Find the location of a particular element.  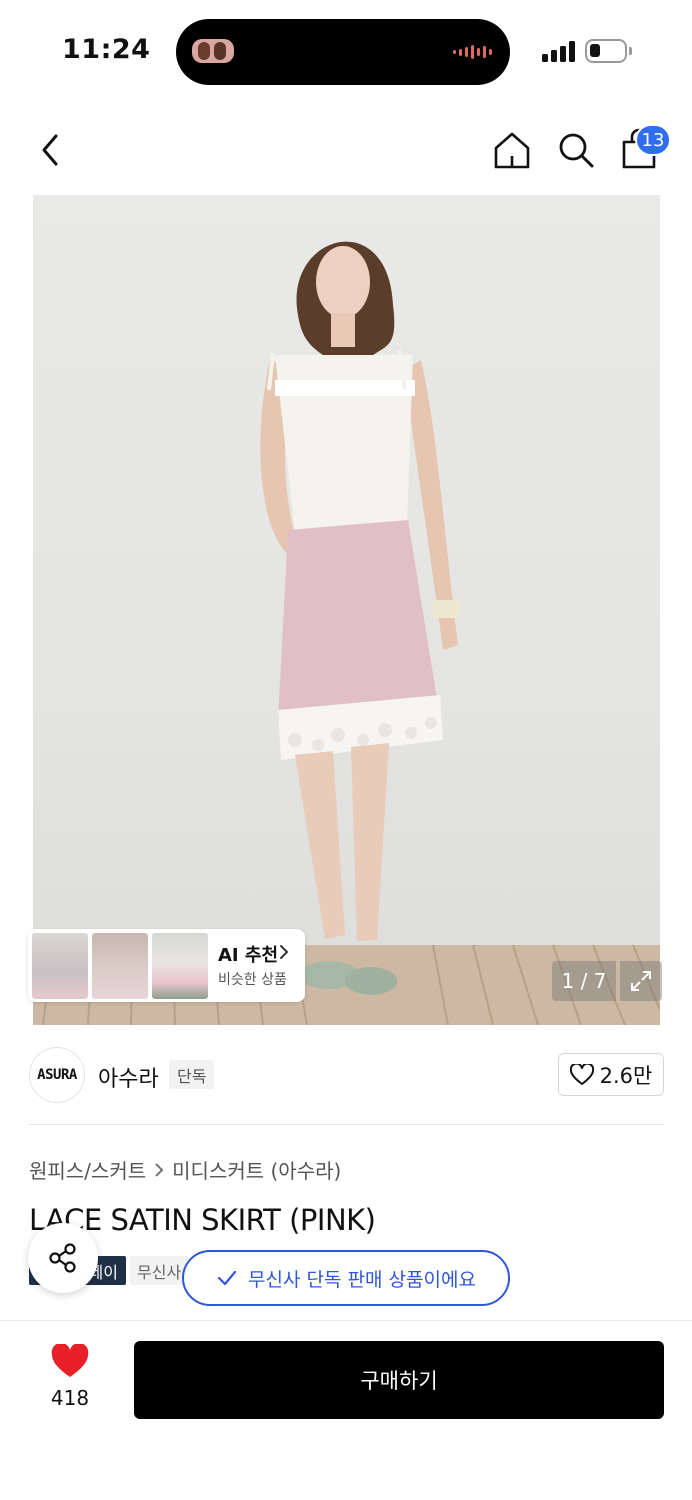

ai-recommend-title: AI 추천 is located at coordinates (248, 955).